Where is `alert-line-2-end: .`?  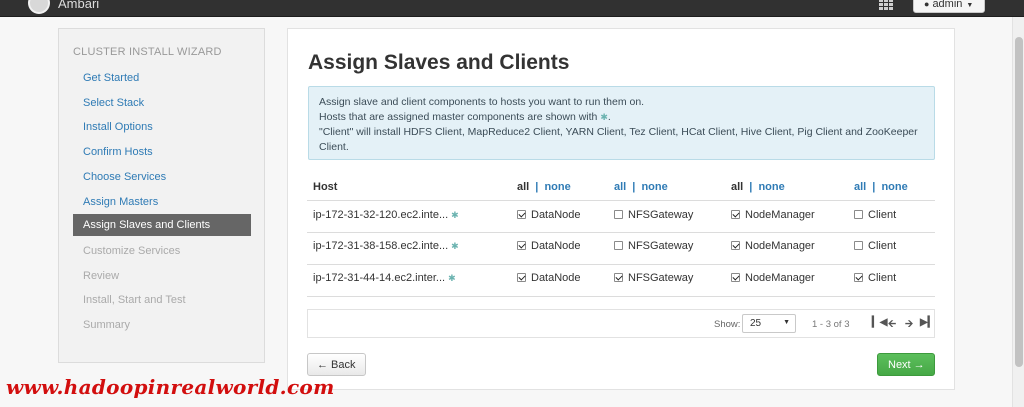
alert-line-2-end: . is located at coordinates (609, 117).